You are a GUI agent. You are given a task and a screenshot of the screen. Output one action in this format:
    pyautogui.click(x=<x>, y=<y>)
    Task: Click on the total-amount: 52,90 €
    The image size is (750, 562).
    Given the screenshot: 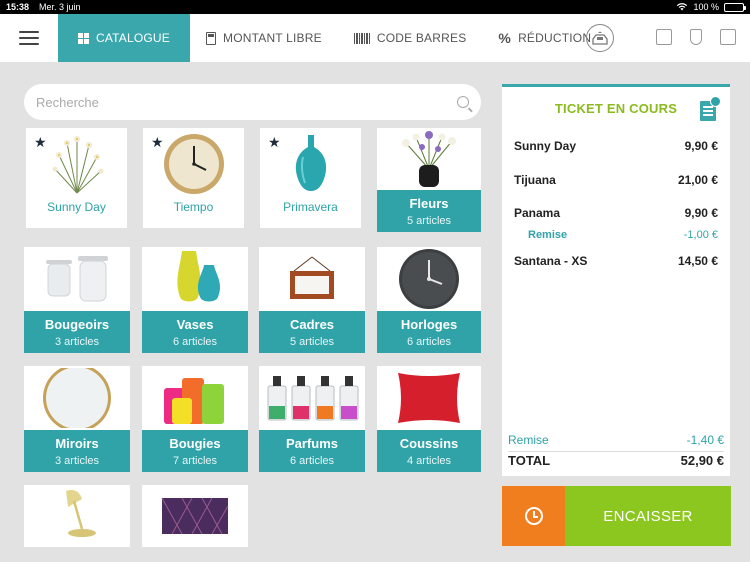 What is the action you would take?
    pyautogui.click(x=702, y=460)
    